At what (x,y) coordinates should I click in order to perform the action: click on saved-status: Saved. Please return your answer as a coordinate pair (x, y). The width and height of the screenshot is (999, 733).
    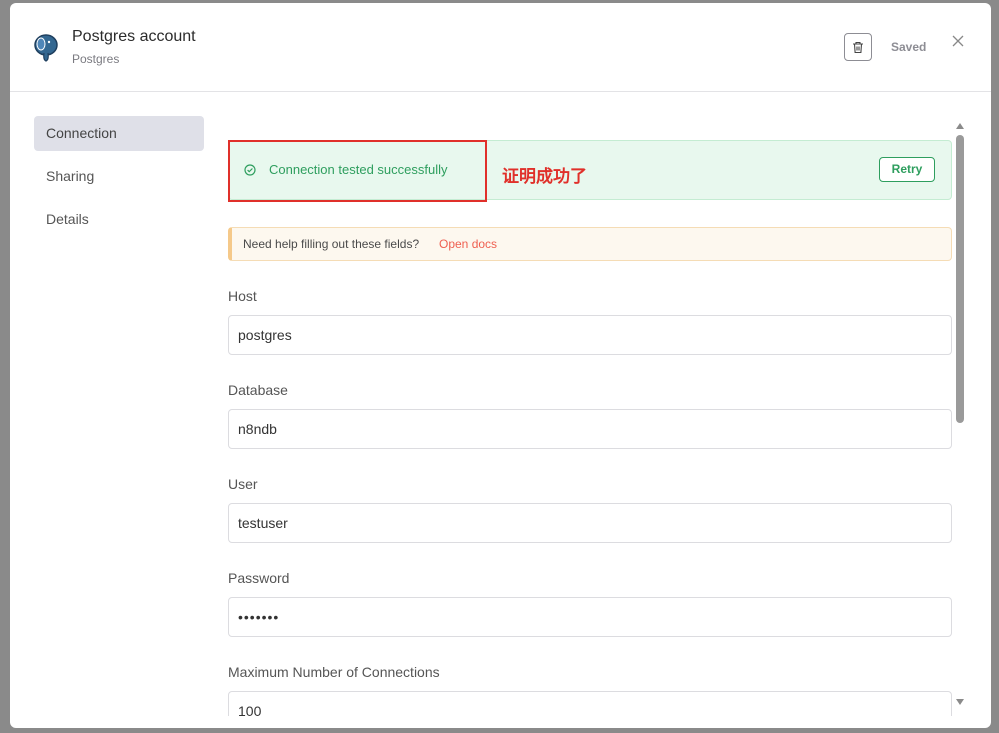
    Looking at the image, I should click on (909, 47).